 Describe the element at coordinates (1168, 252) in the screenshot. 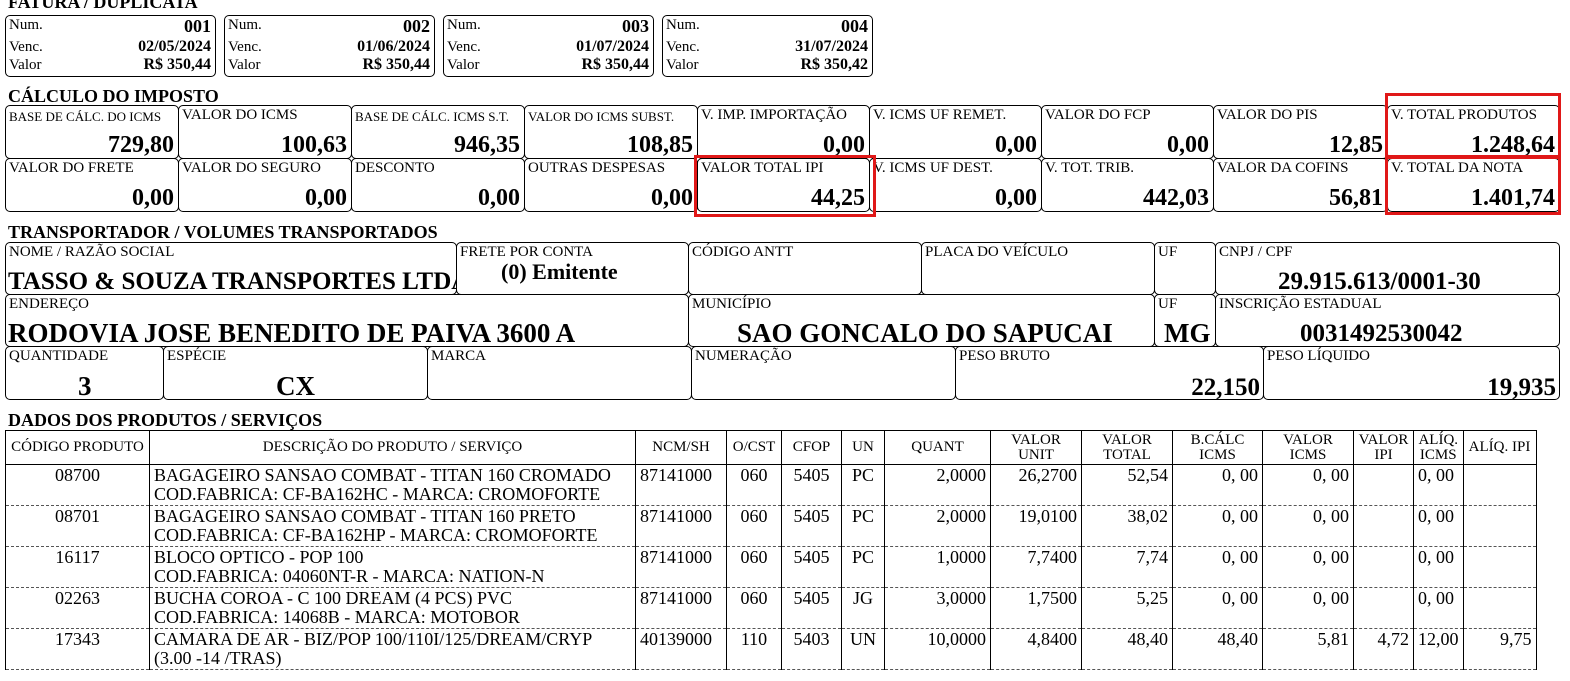

I see `uf-label-1: UF` at that location.